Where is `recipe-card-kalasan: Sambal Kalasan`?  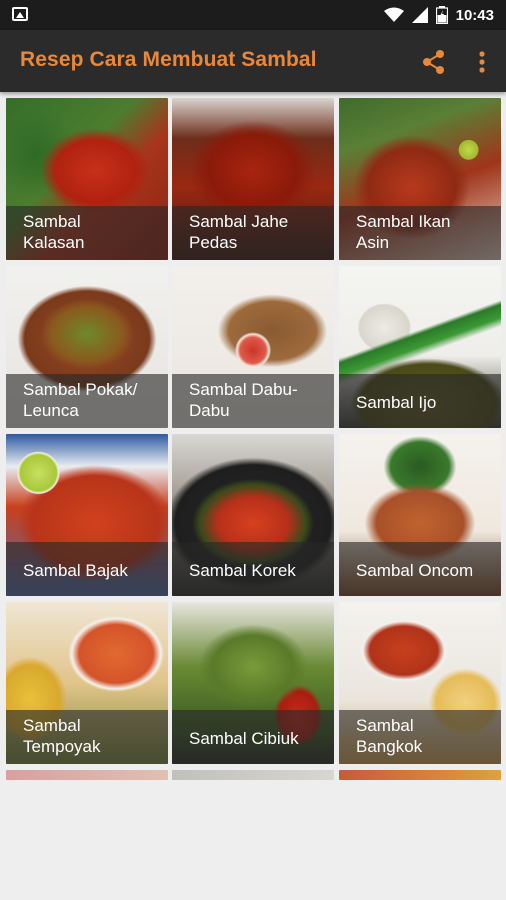
recipe-card-kalasan: Sambal Kalasan is located at coordinates (87, 179).